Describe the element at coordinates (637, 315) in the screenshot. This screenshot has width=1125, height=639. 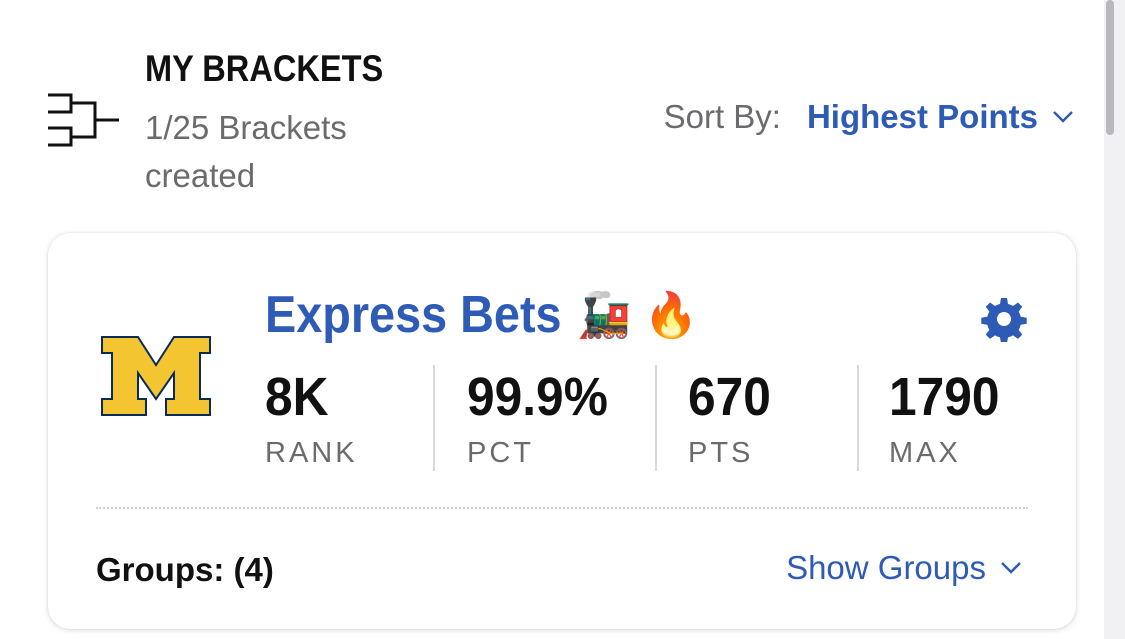
I see `bracket-emojis: 🚂 🔥` at that location.